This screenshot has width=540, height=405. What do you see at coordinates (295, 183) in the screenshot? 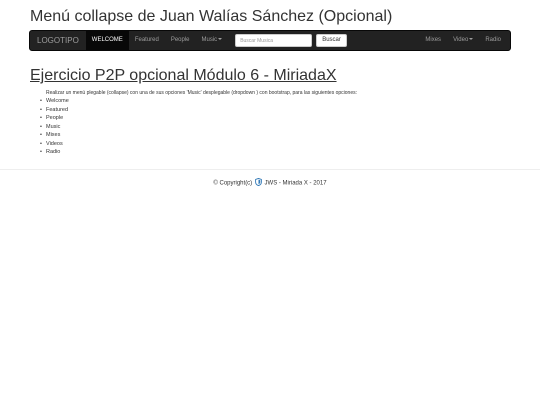
I see `footer-text: JWS - Miriada X - 2017` at bounding box center [295, 183].